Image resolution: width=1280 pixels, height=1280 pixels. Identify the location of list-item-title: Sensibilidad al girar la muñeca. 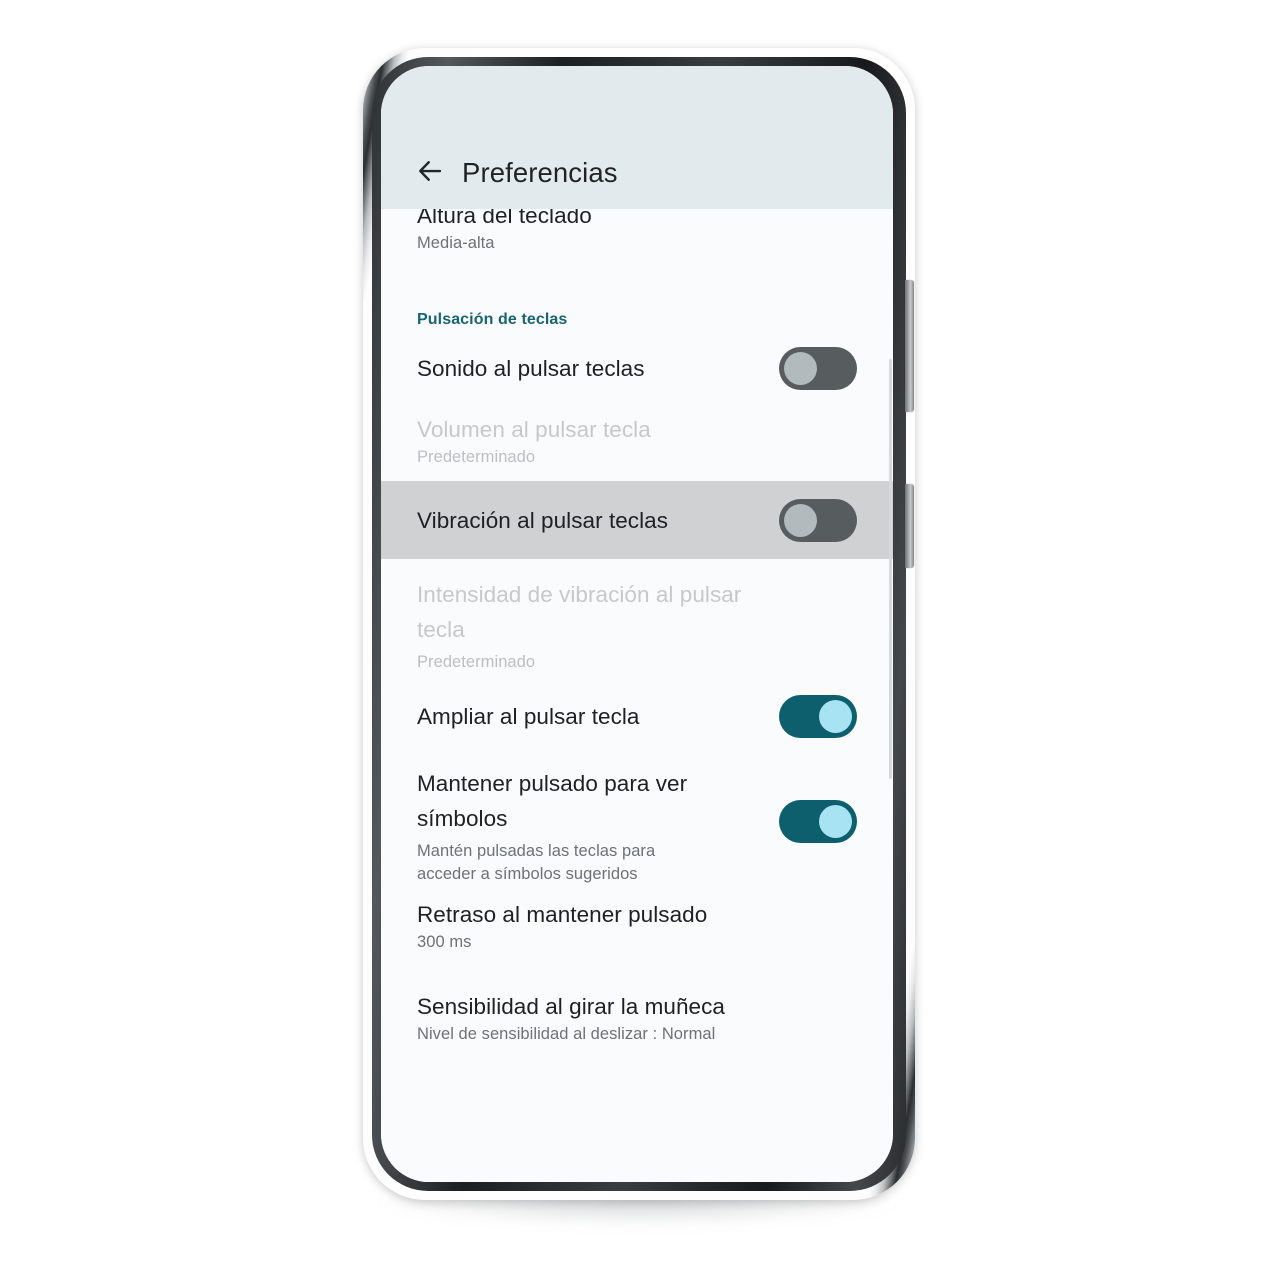
(571, 1006).